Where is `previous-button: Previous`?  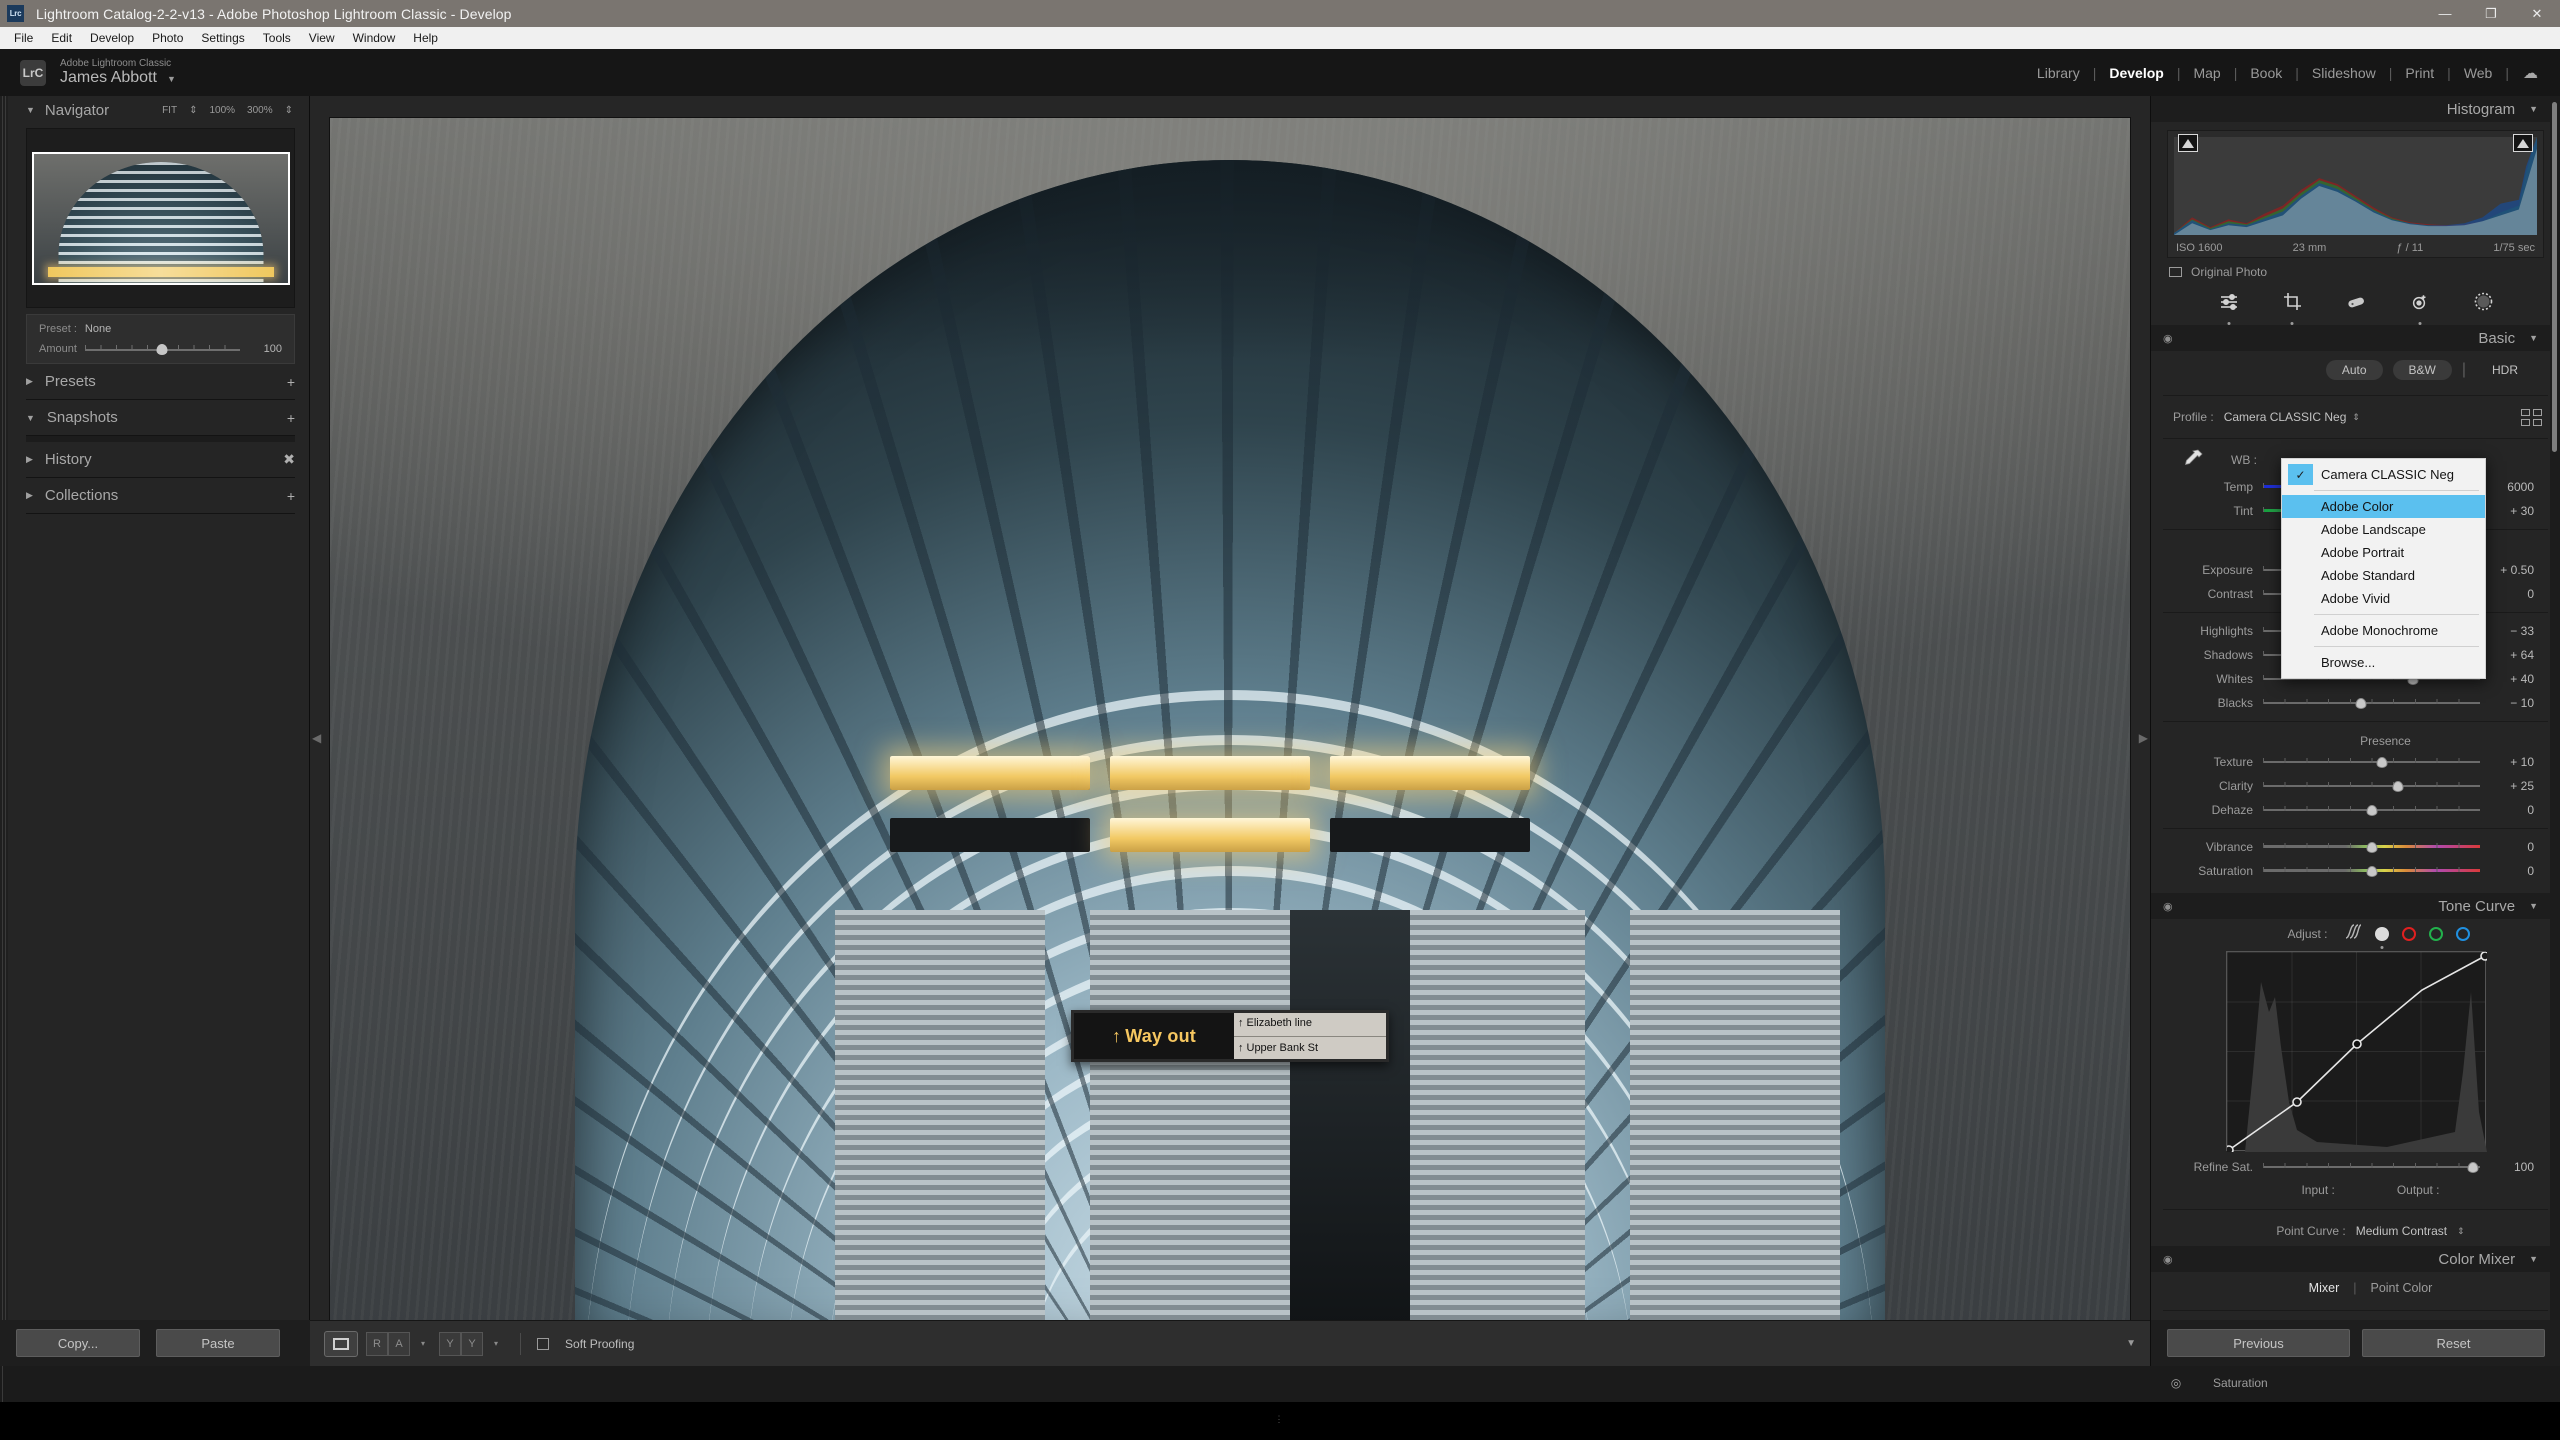 previous-button: Previous is located at coordinates (2258, 1343).